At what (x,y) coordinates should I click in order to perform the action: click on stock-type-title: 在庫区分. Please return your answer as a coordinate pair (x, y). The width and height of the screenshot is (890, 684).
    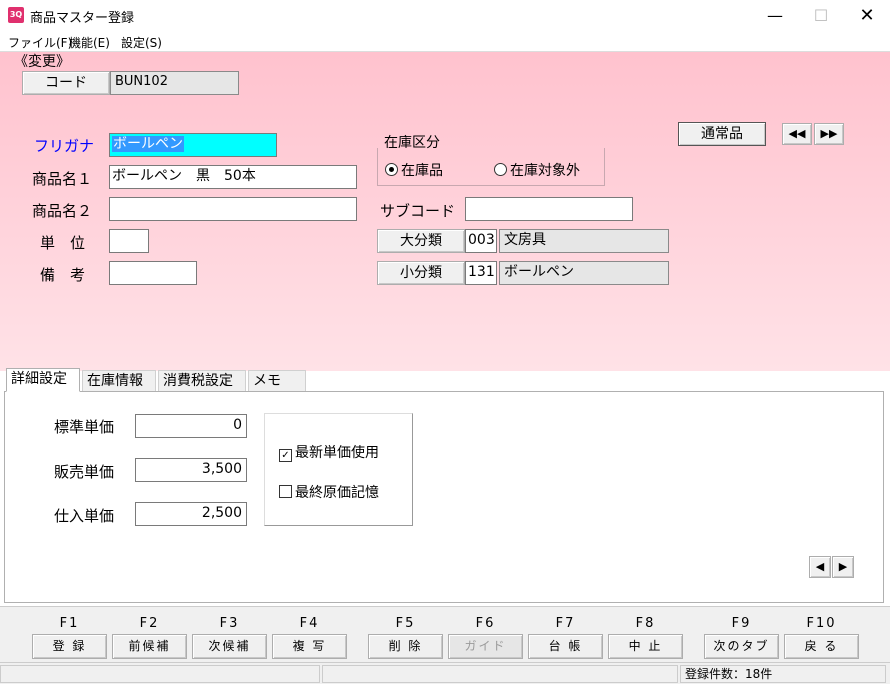
    Looking at the image, I should click on (412, 143).